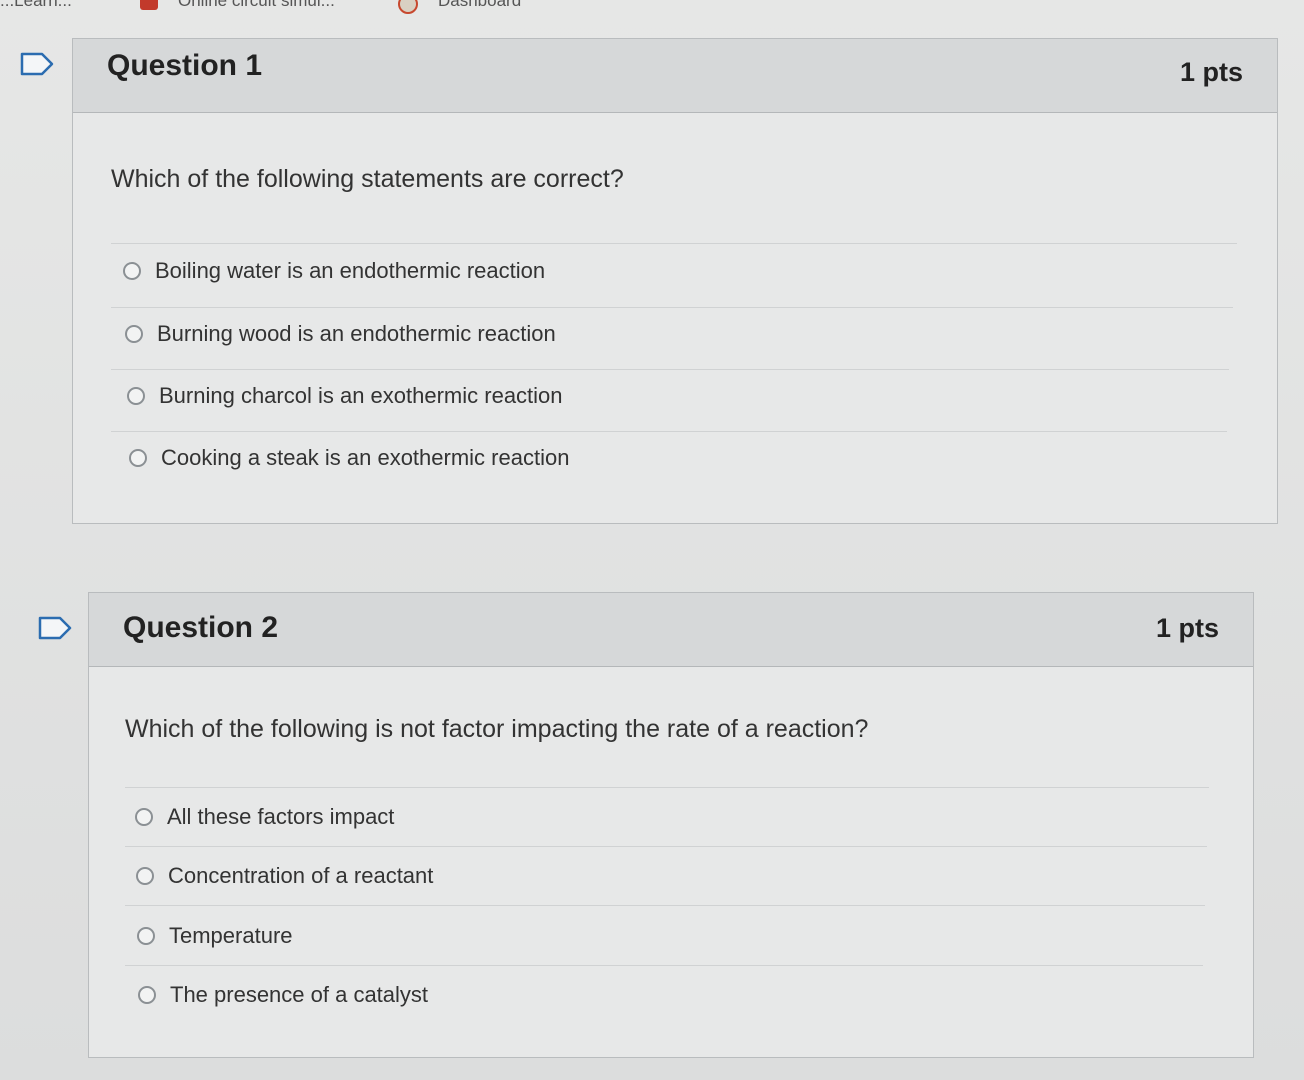  Describe the element at coordinates (231, 935) in the screenshot. I see `answer-label: Temperature` at that location.